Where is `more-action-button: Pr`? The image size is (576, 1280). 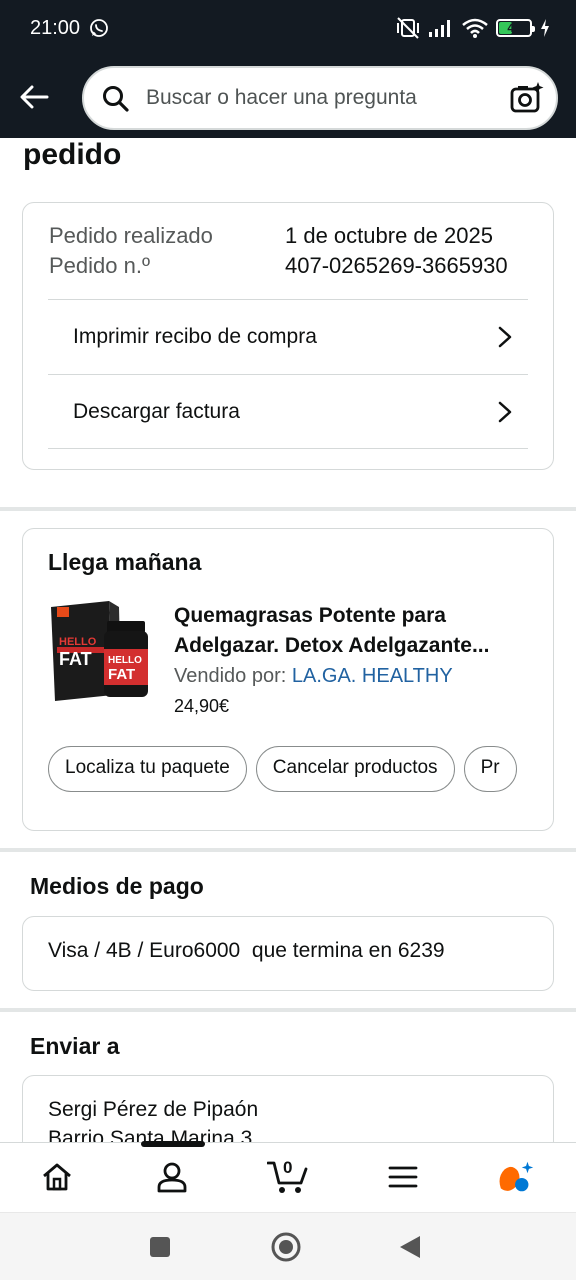 more-action-button: Pr is located at coordinates (490, 769).